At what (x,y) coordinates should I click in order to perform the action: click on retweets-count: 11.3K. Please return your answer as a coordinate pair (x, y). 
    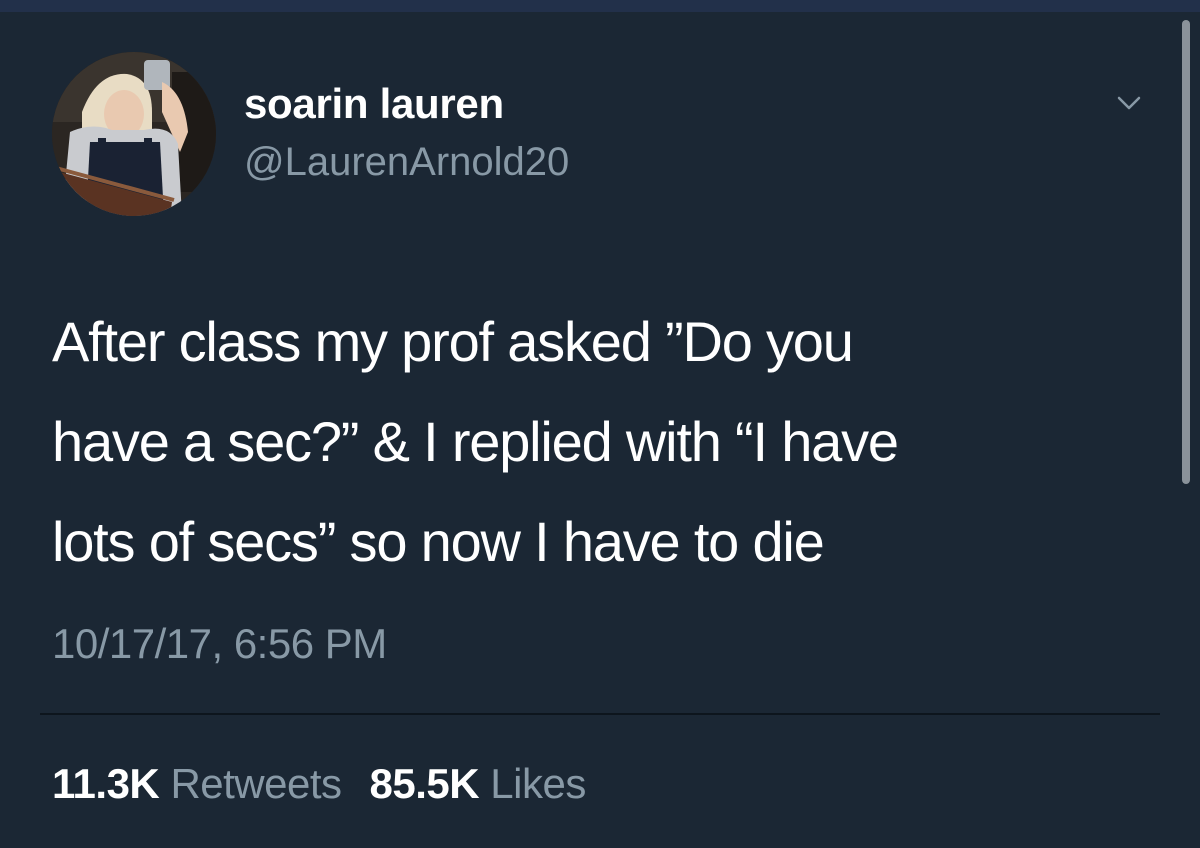
    Looking at the image, I should click on (106, 783).